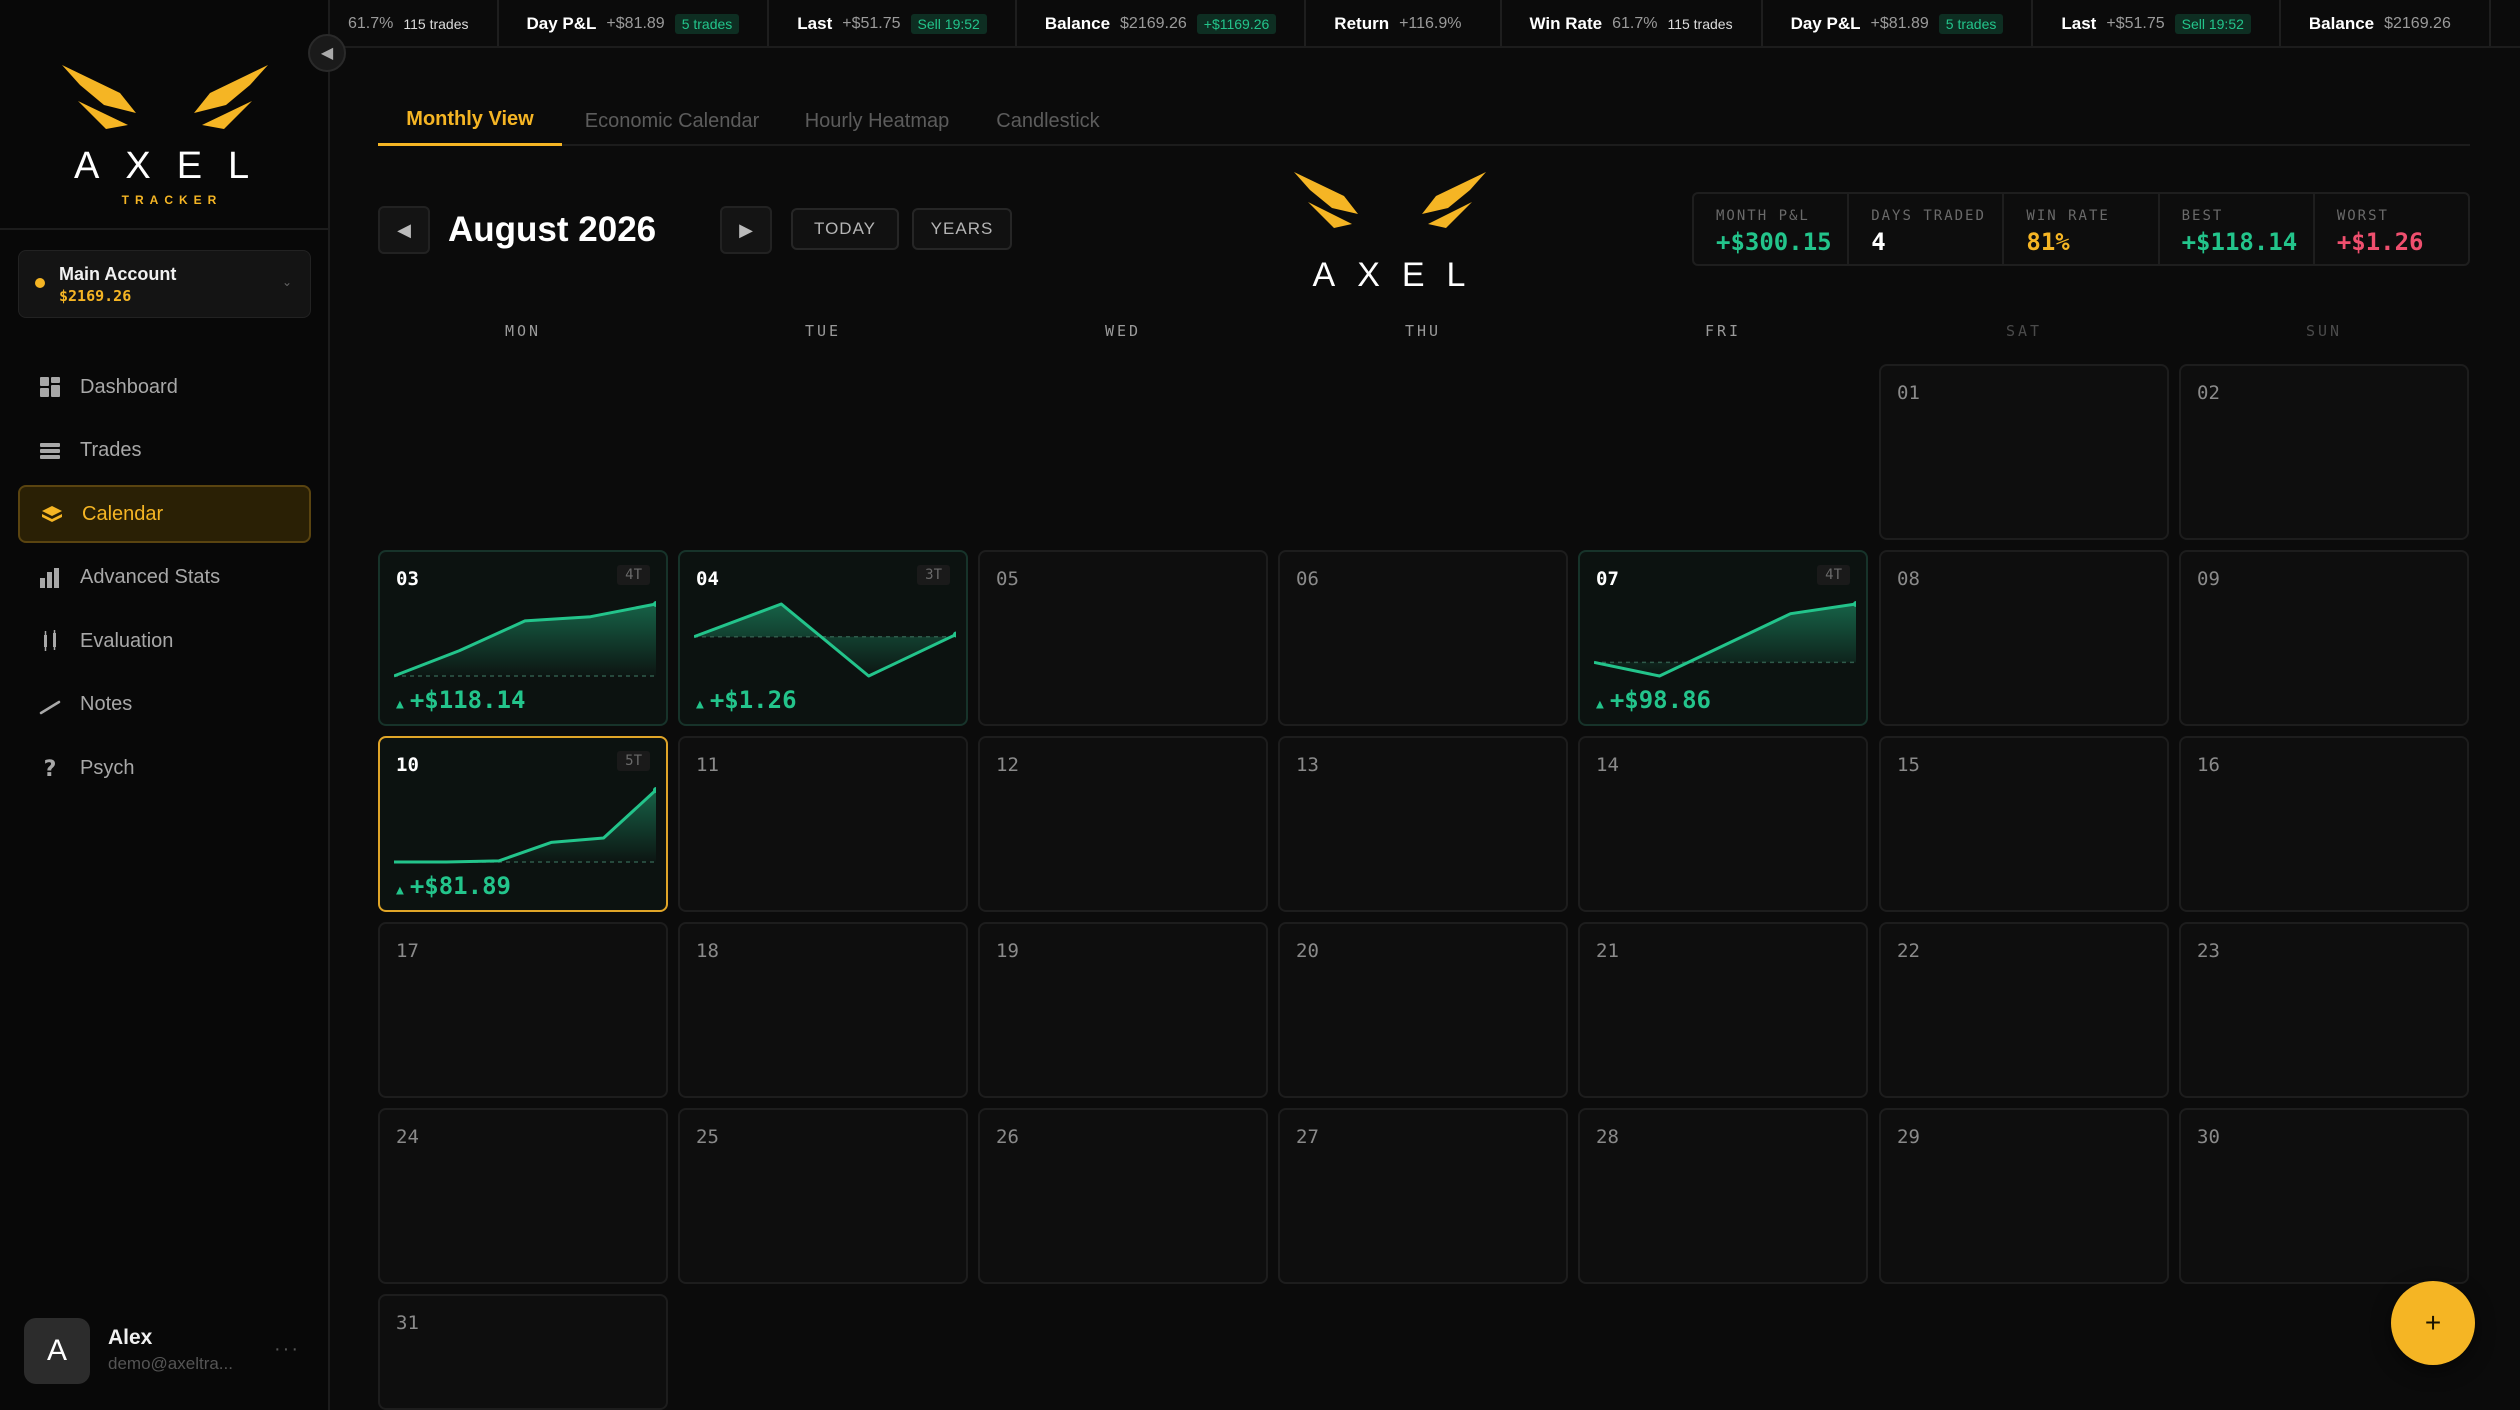 The width and height of the screenshot is (2520, 1410). I want to click on evaluation-icon, so click(50, 640).